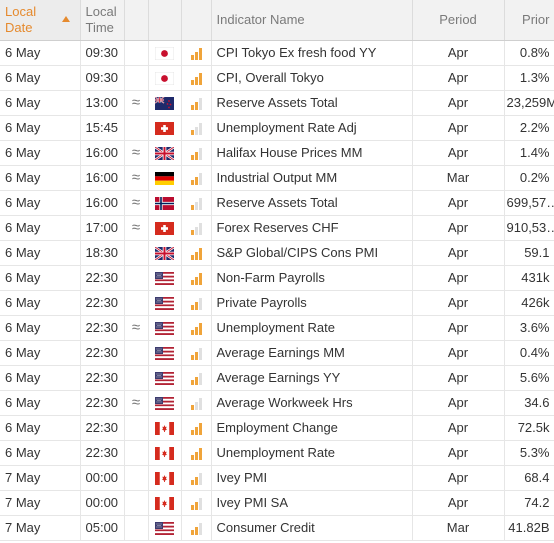 The image size is (554, 543). I want to click on column-header-period: Period, so click(458, 20).